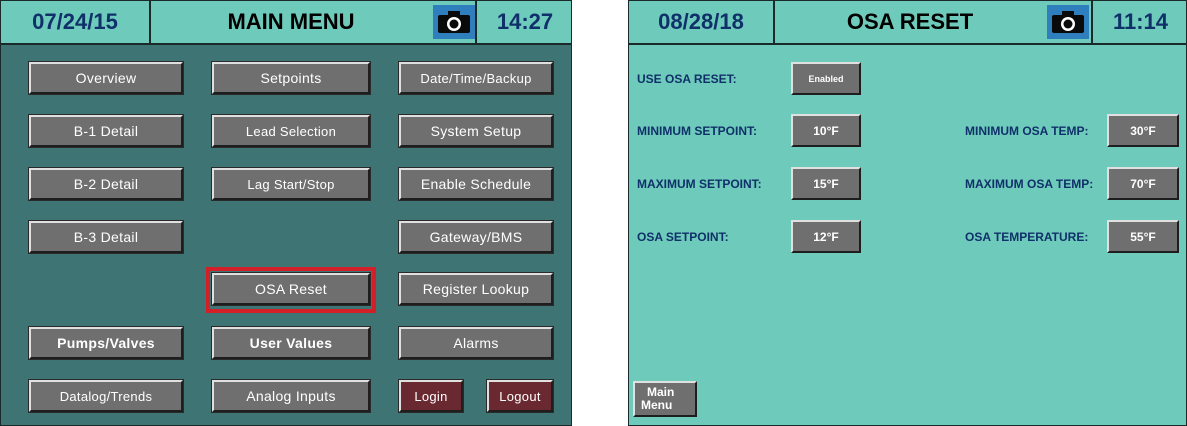 The height and width of the screenshot is (426, 1187). Describe the element at coordinates (106, 184) in the screenshot. I see `b2-detail-button: B-2 Detail` at that location.